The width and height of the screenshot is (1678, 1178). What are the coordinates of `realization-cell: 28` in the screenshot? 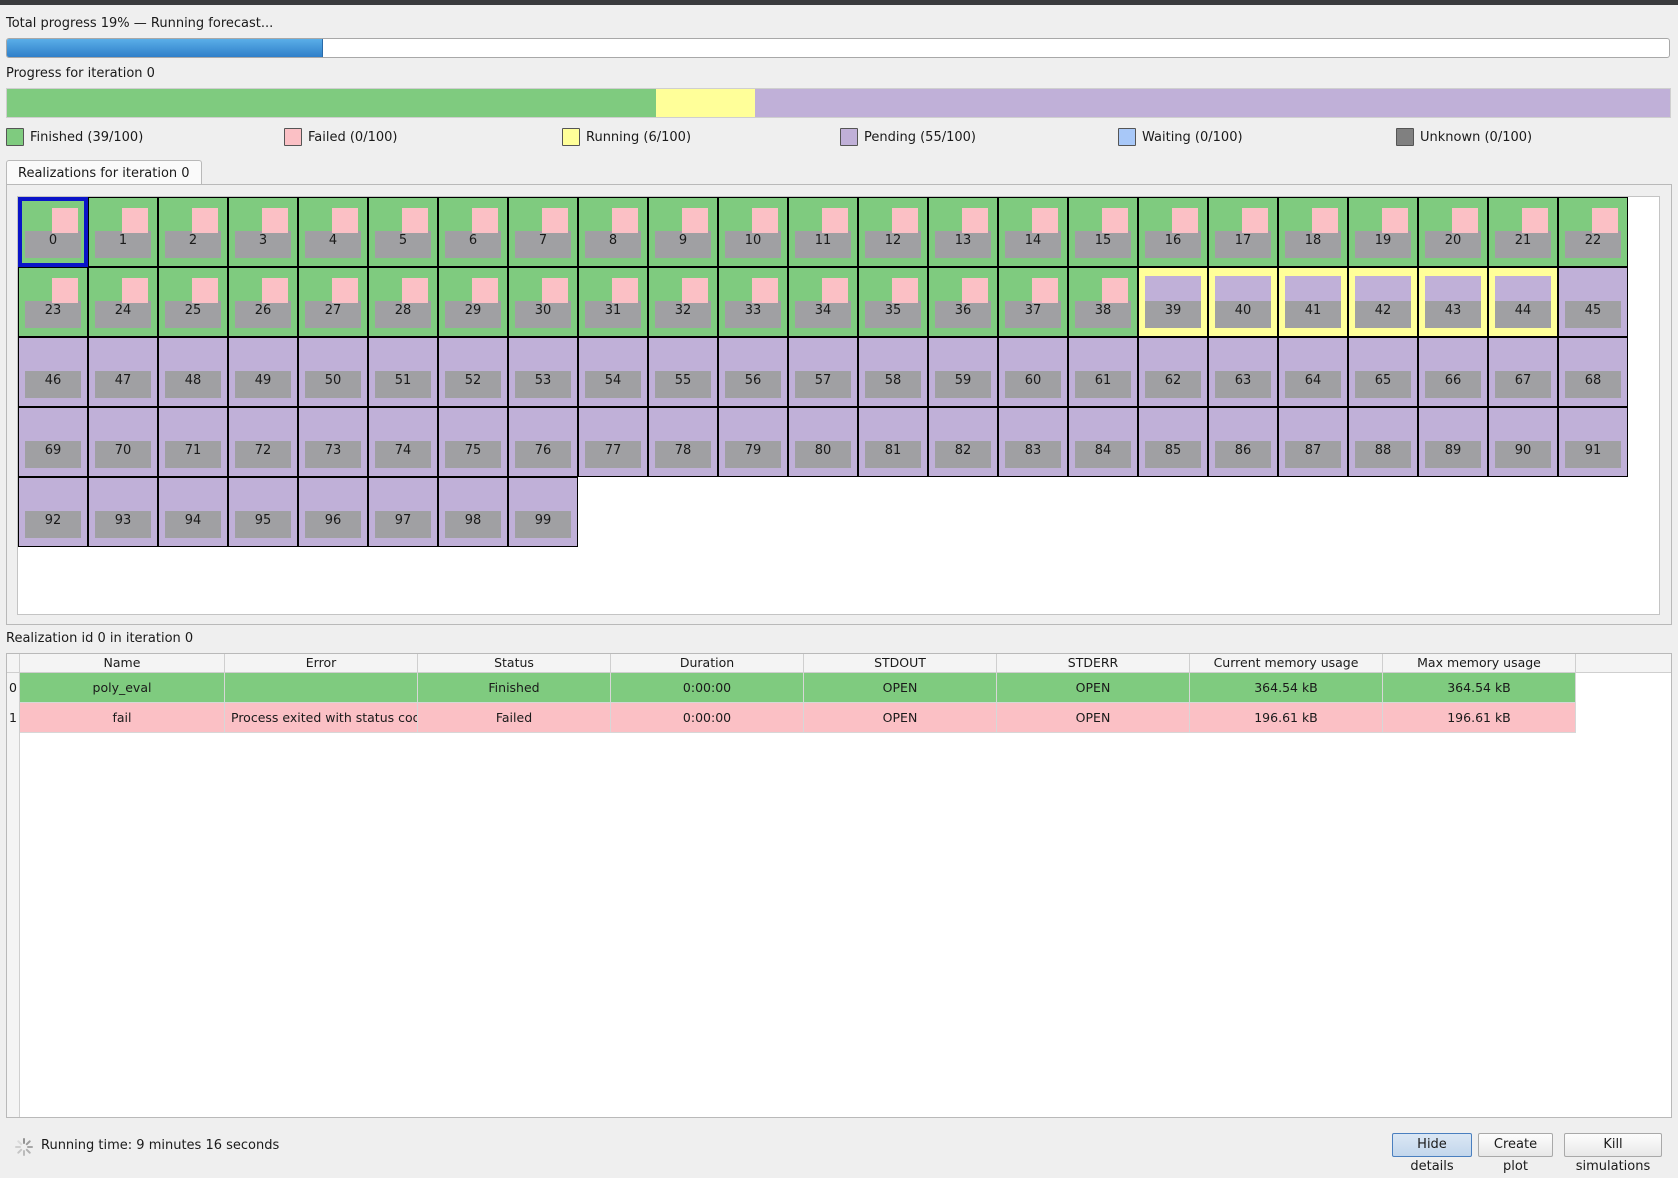 It's located at (403, 302).